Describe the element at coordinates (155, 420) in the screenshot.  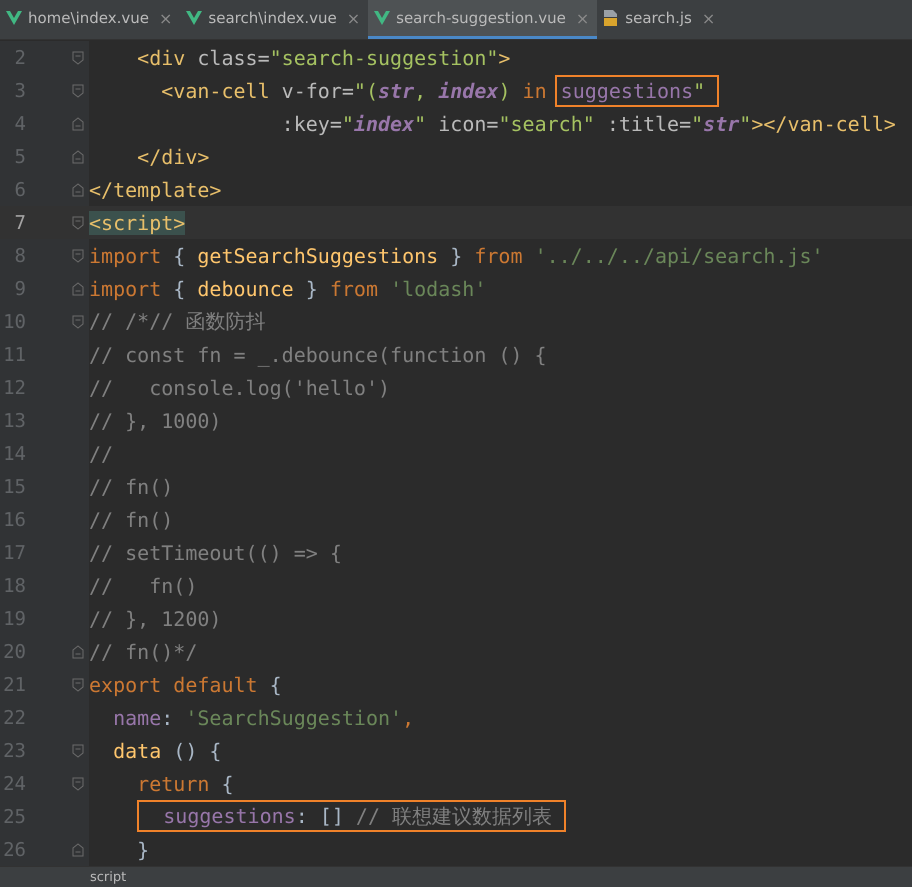
I see `code-line: // }, 1000)` at that location.